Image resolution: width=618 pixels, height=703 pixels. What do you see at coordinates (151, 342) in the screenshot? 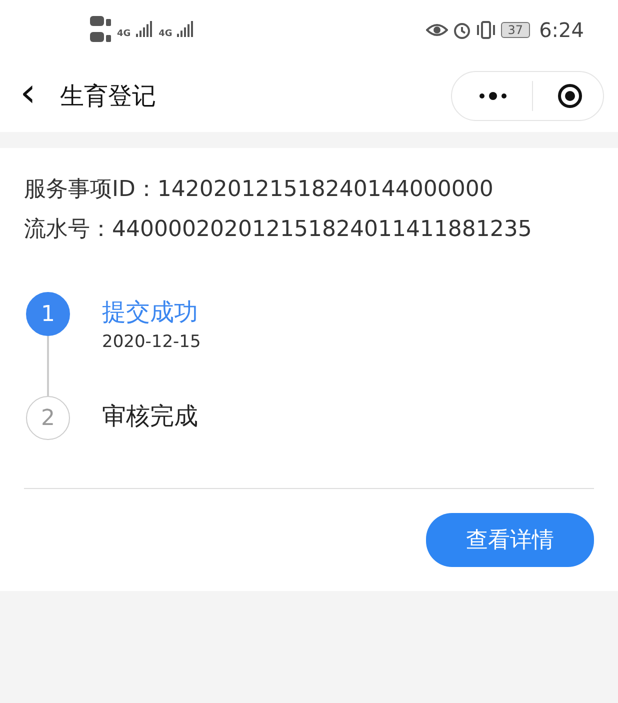
I see `step-date: 2020-12-15` at bounding box center [151, 342].